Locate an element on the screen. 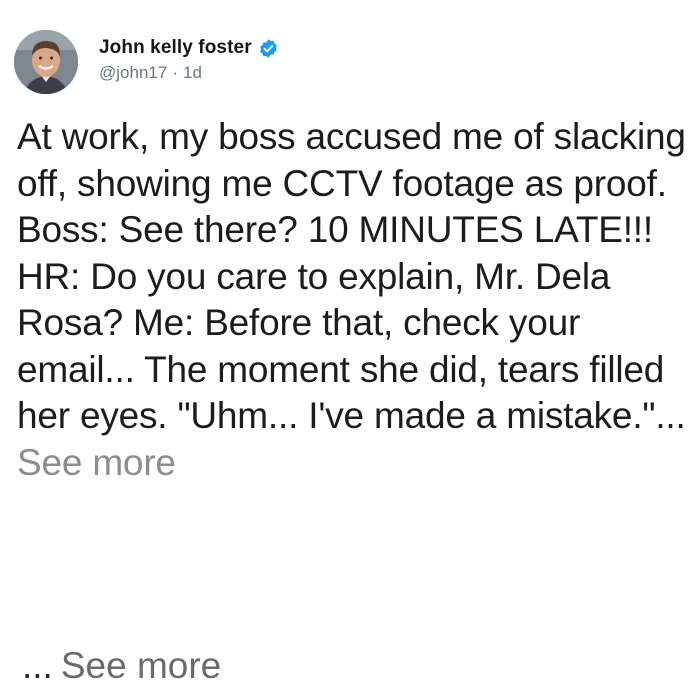  footer-see-more: ... See more is located at coordinates (121, 666).